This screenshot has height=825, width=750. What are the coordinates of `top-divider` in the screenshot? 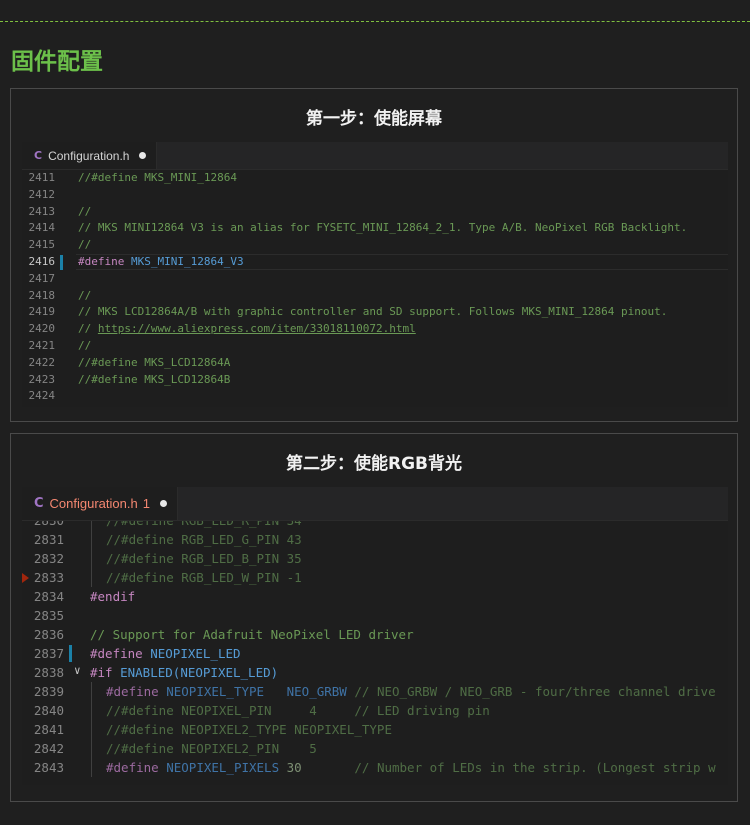 It's located at (375, 21).